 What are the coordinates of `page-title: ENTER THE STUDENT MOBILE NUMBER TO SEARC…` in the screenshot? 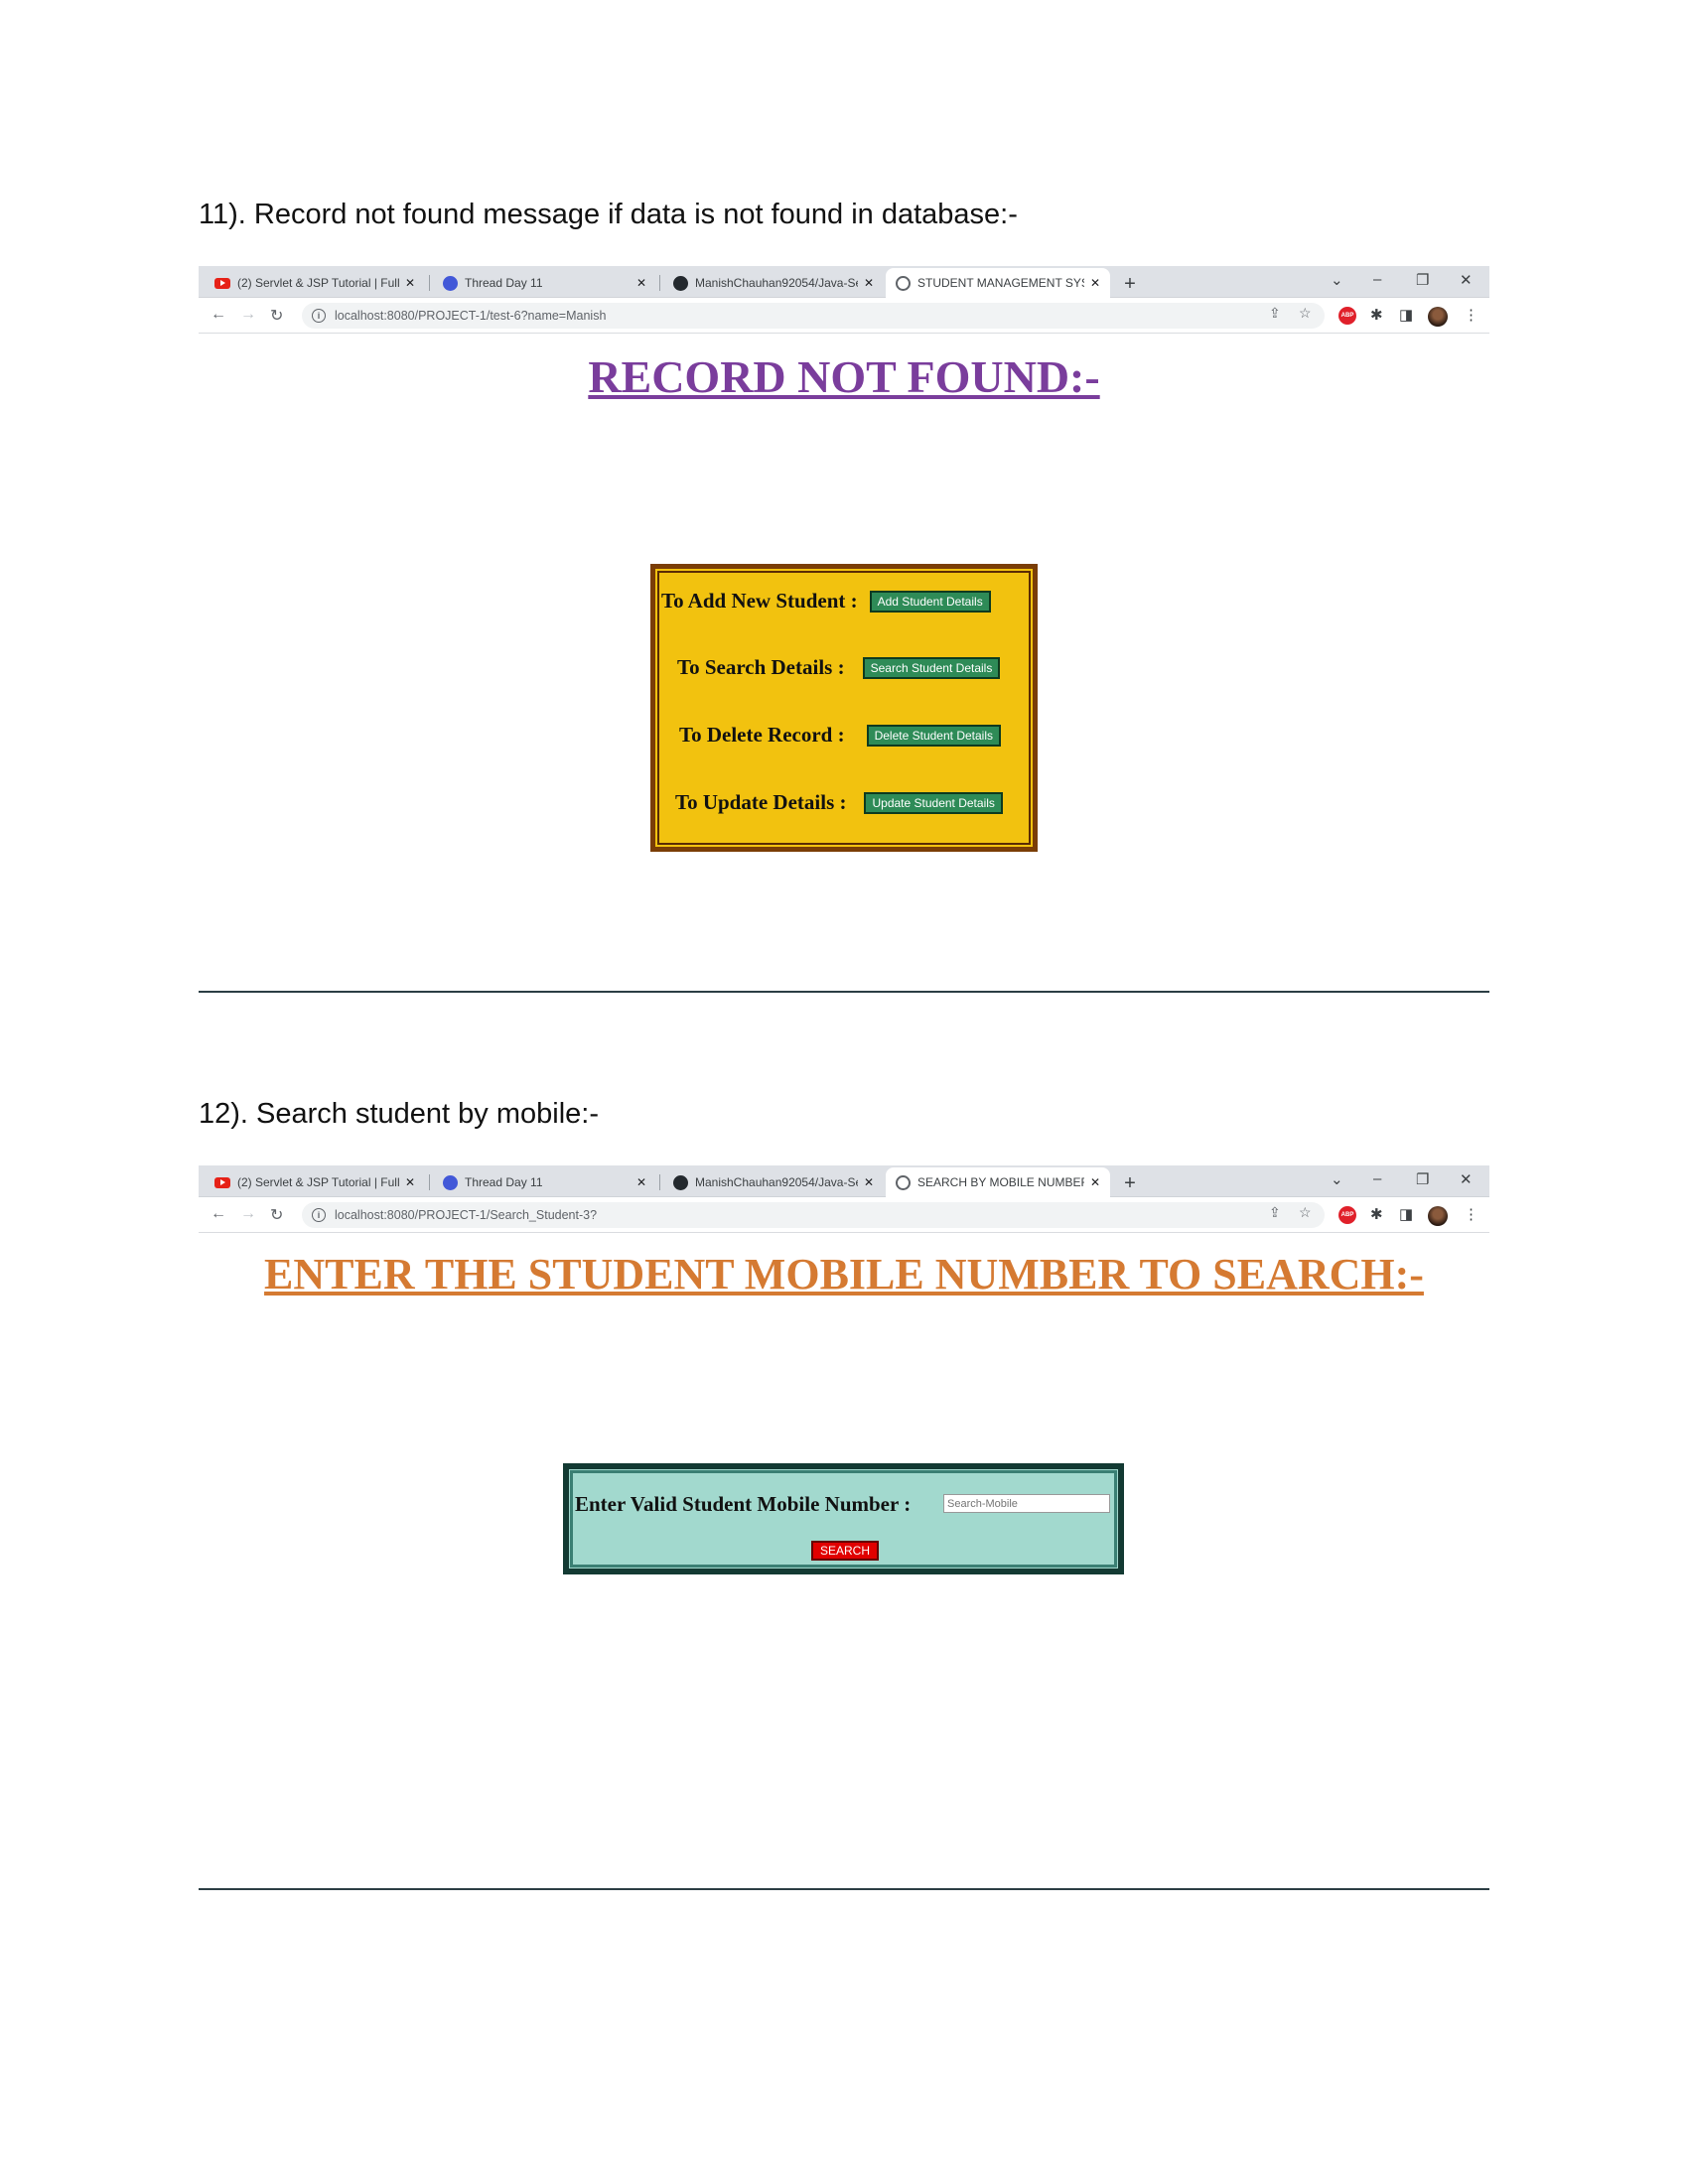 It's located at (844, 1274).